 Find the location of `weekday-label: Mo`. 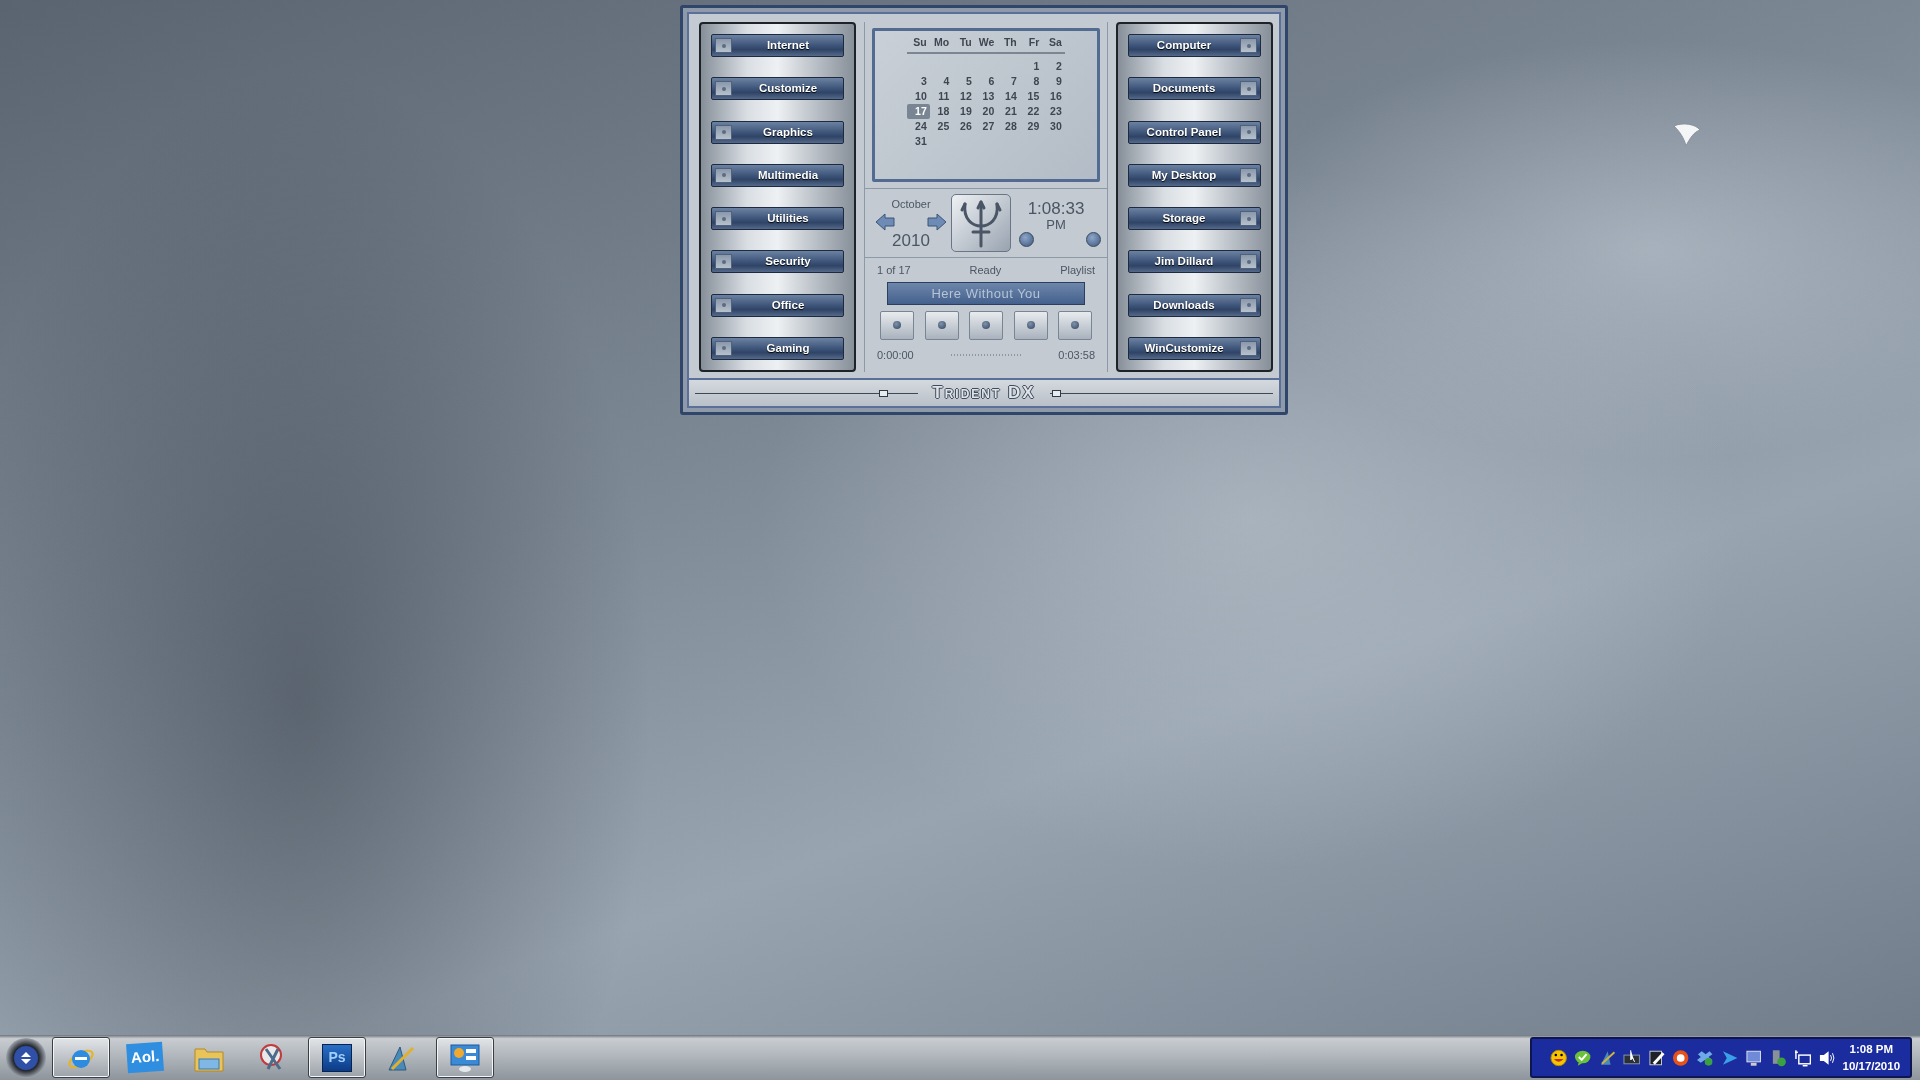

weekday-label: Mo is located at coordinates (942, 42).